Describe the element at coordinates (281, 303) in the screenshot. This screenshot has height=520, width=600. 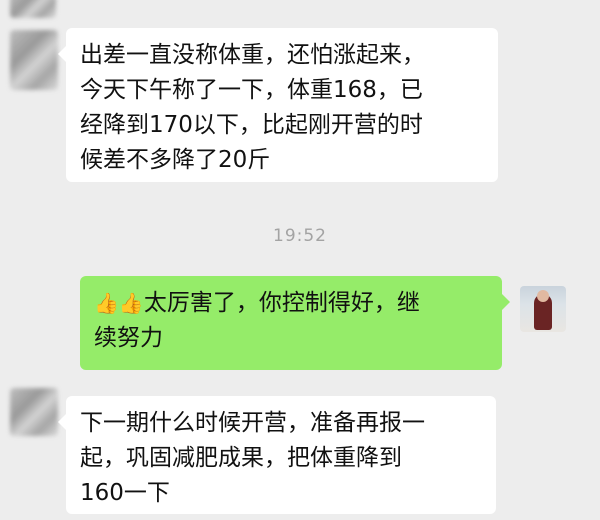
I see `message-text: 太厉害了，你控制得好，继` at that location.